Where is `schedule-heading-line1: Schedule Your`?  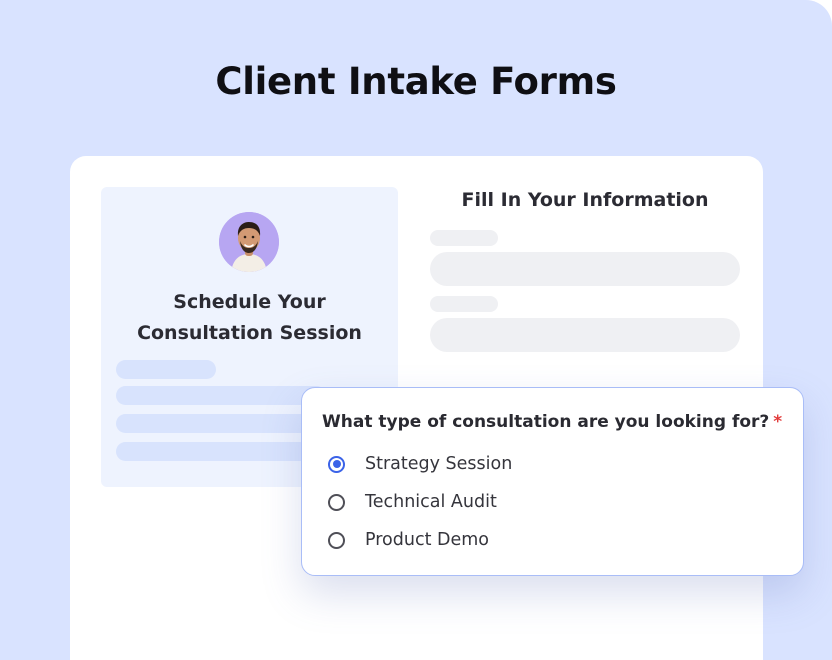
schedule-heading-line1: Schedule Your is located at coordinates (249, 302).